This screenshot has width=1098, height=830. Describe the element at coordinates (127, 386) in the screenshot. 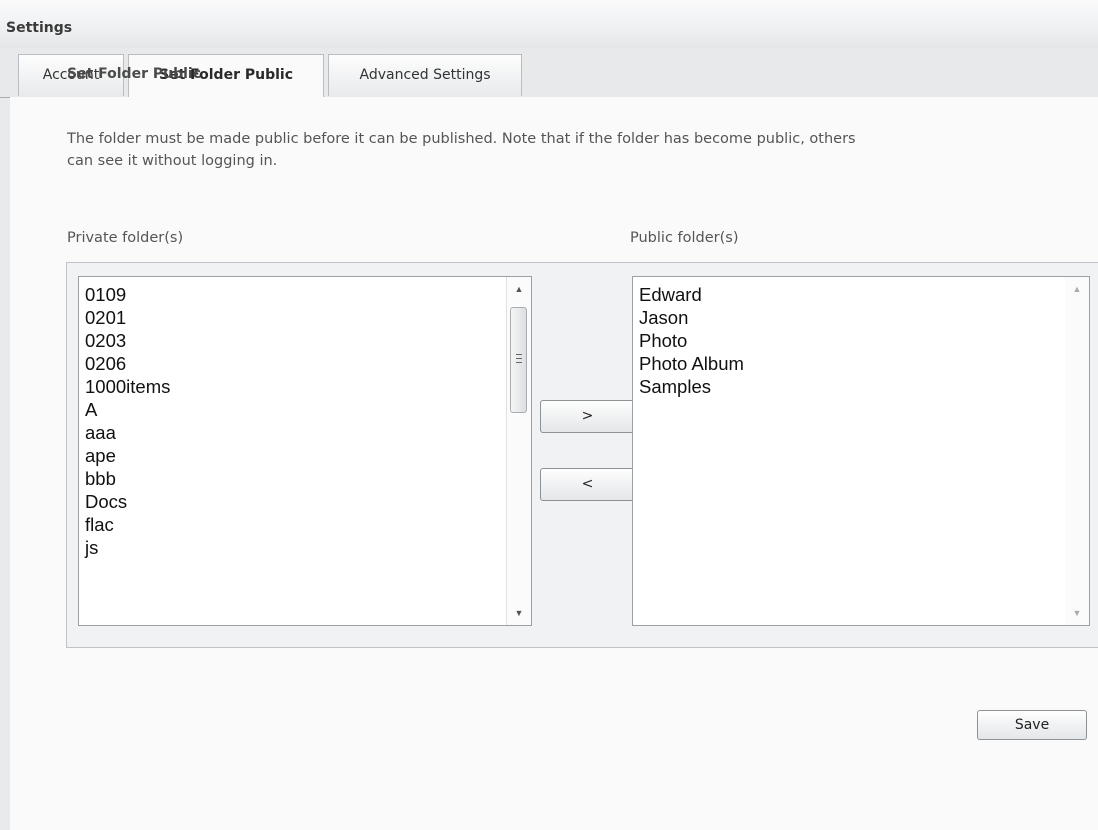

I see `list-item: 1000items` at that location.